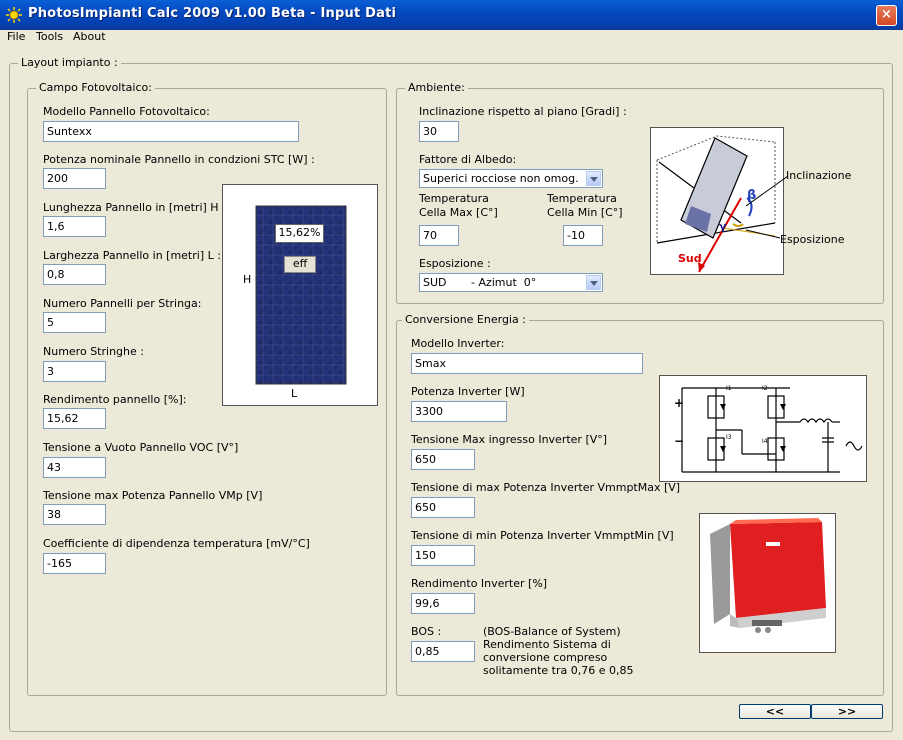 The height and width of the screenshot is (740, 903). Describe the element at coordinates (558, 670) in the screenshot. I see `bos-note-line4: solitamente tra 0,76 e 0,85` at that location.